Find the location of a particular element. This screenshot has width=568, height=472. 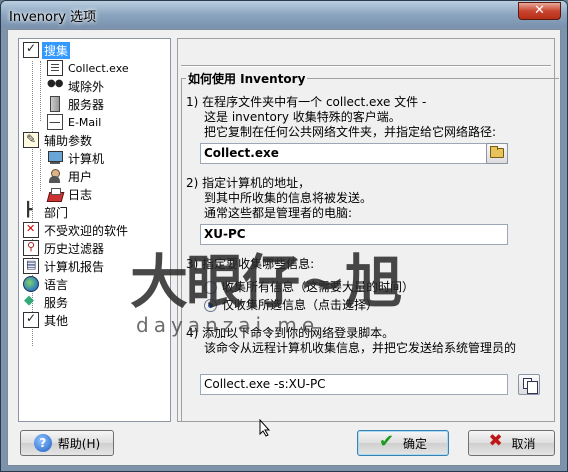

tree-item-server: 服务器 is located at coordinates (76, 104).